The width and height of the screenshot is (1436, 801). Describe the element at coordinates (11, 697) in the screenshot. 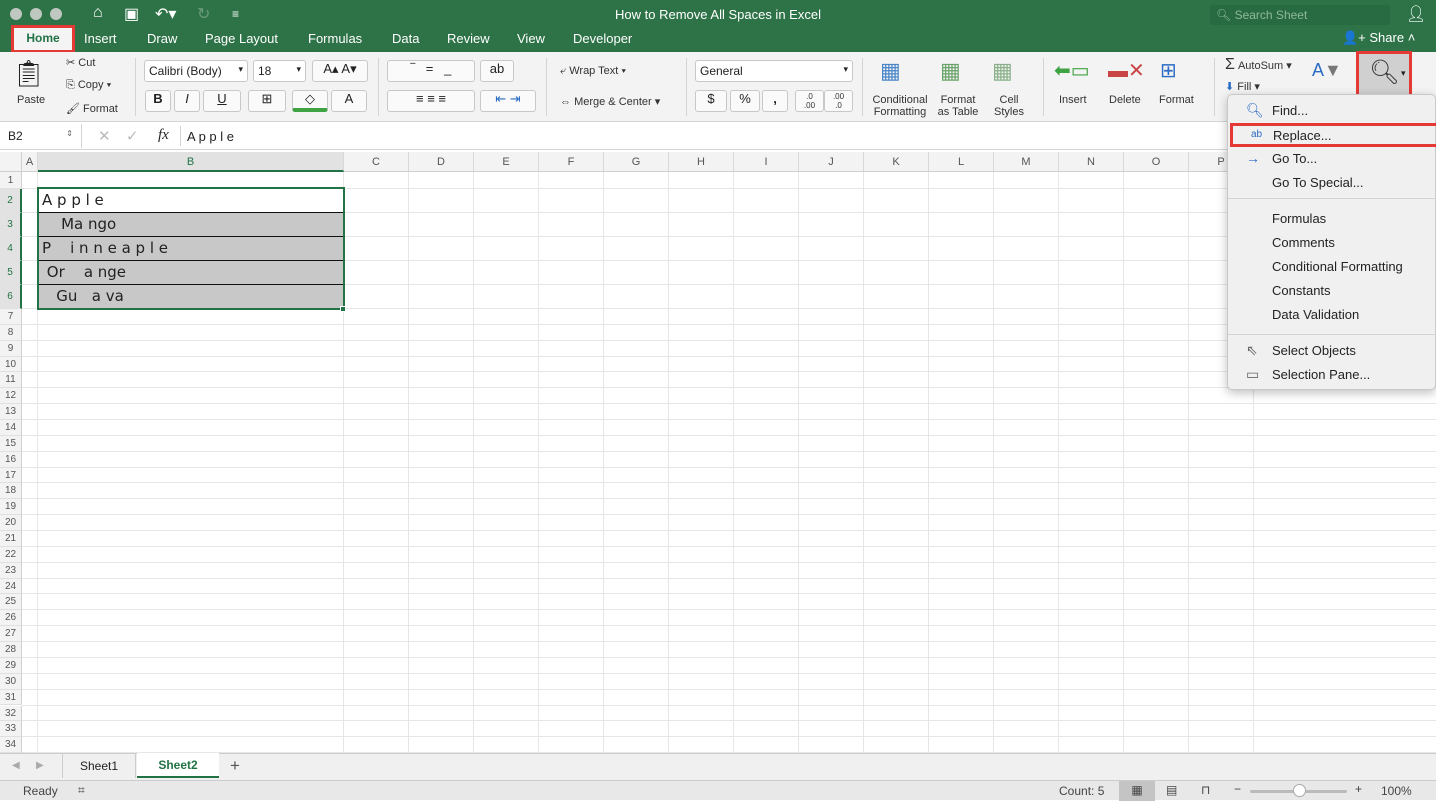

I see `row-header-31: 31` at that location.